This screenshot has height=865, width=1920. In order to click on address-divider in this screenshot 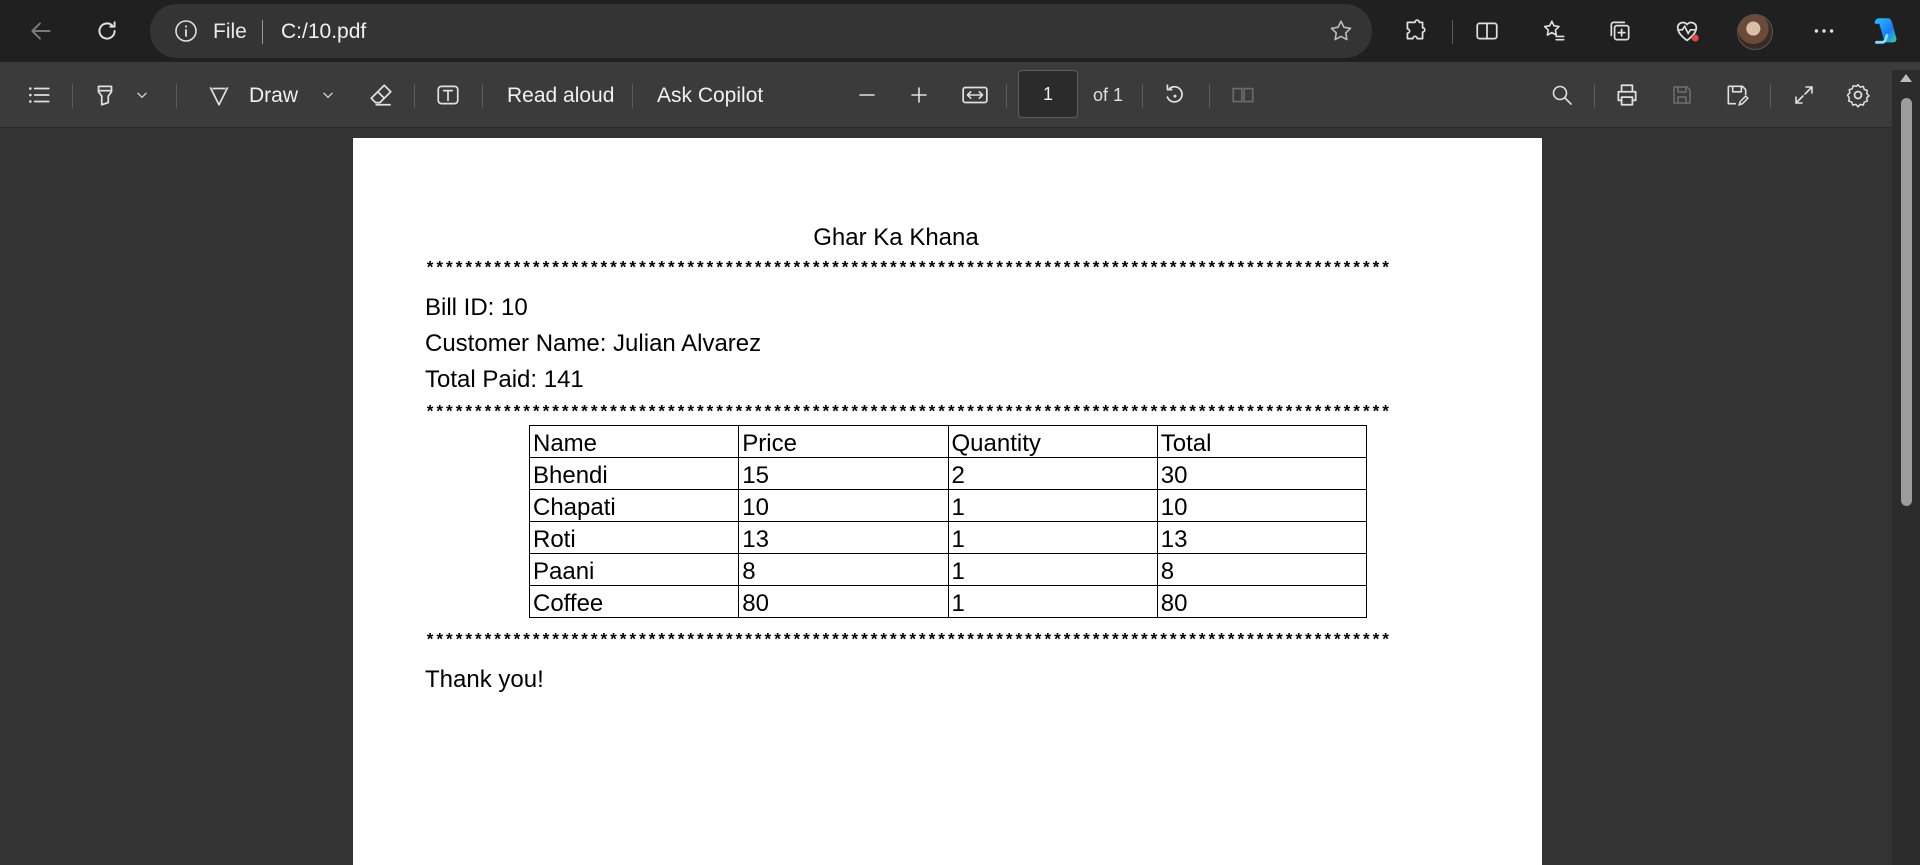, I will do `click(262, 32)`.